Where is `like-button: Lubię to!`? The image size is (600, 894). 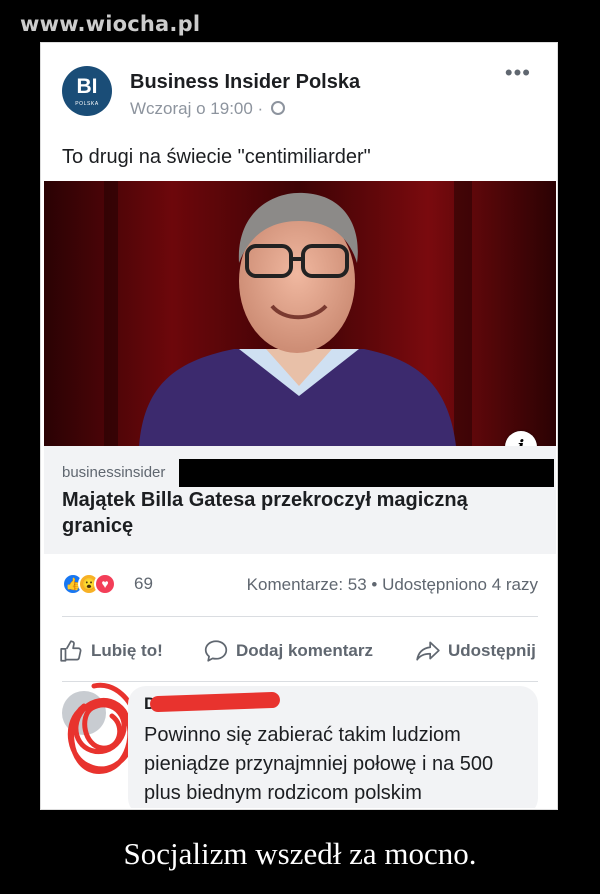 like-button: Lubię to! is located at coordinates (111, 652).